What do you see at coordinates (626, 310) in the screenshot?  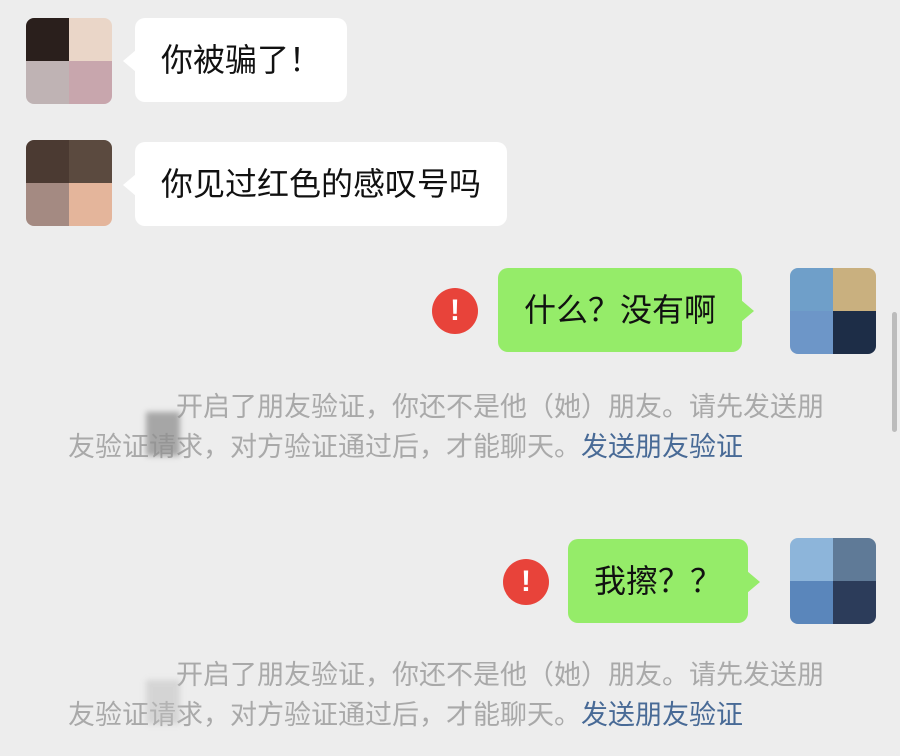 I see `outgoing-message-bubble: 什么？没有啊` at bounding box center [626, 310].